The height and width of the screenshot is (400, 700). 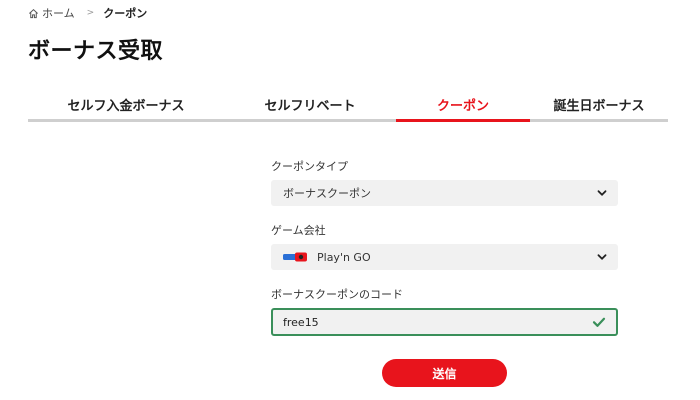 I want to click on submit-button: 送信, so click(x=444, y=373).